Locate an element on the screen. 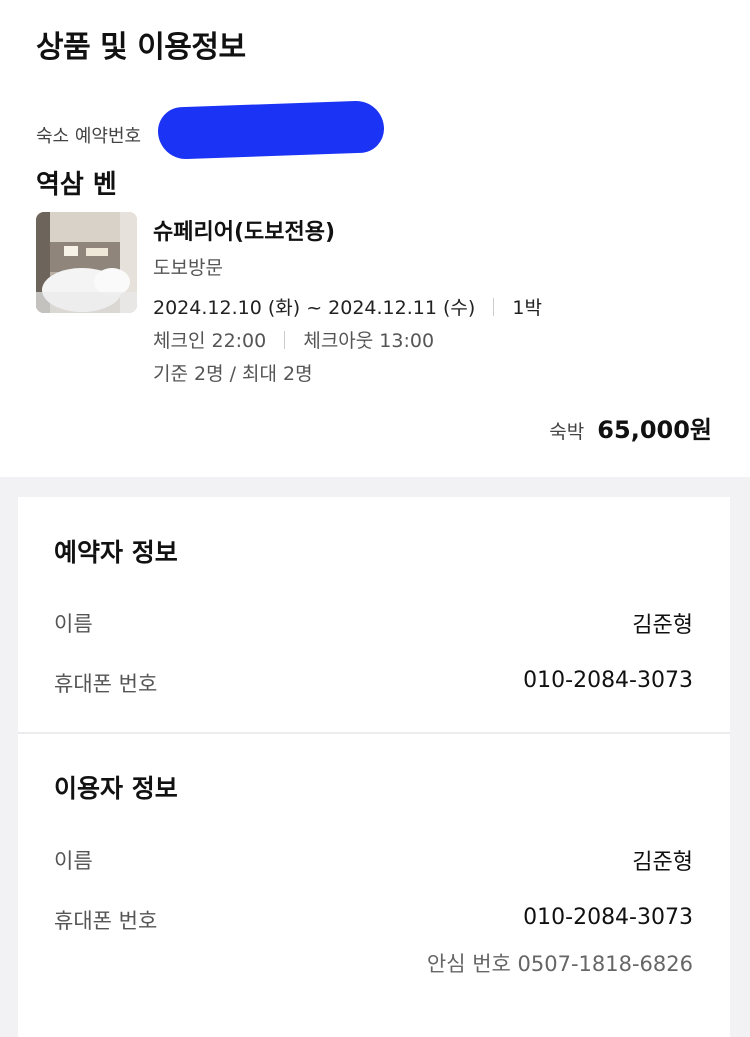  check-out-time: 체크아웃 13:00 is located at coordinates (369, 341).